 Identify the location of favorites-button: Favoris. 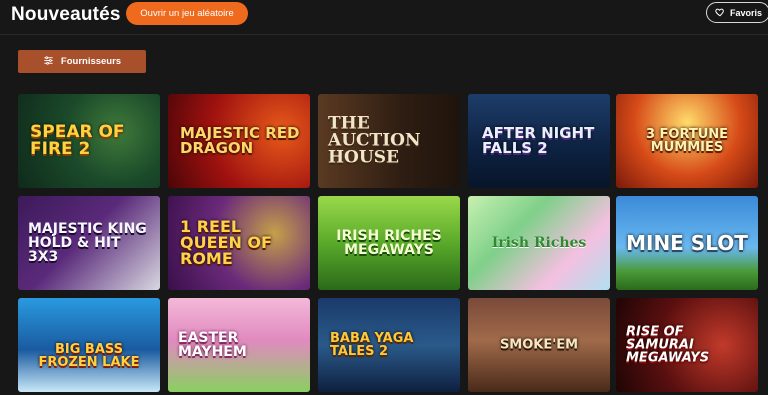
(737, 12).